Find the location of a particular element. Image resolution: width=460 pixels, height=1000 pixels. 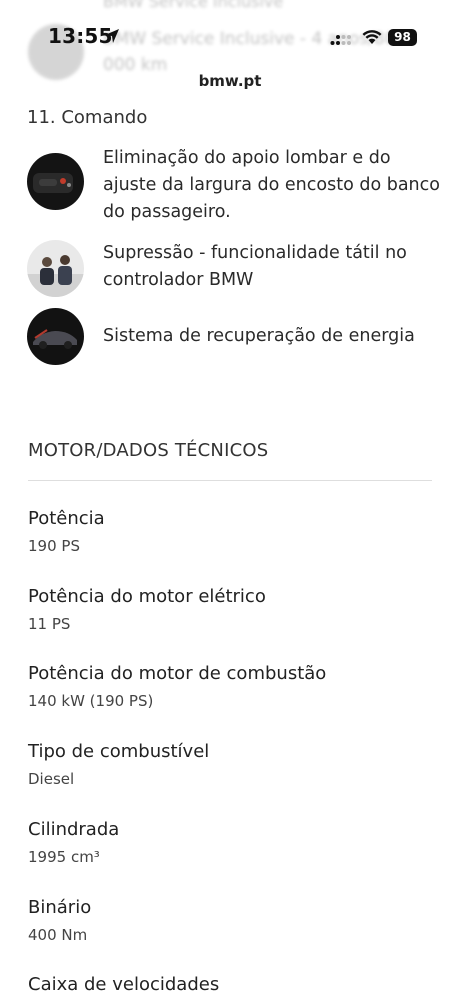

car-thumbnail is located at coordinates (55, 336).